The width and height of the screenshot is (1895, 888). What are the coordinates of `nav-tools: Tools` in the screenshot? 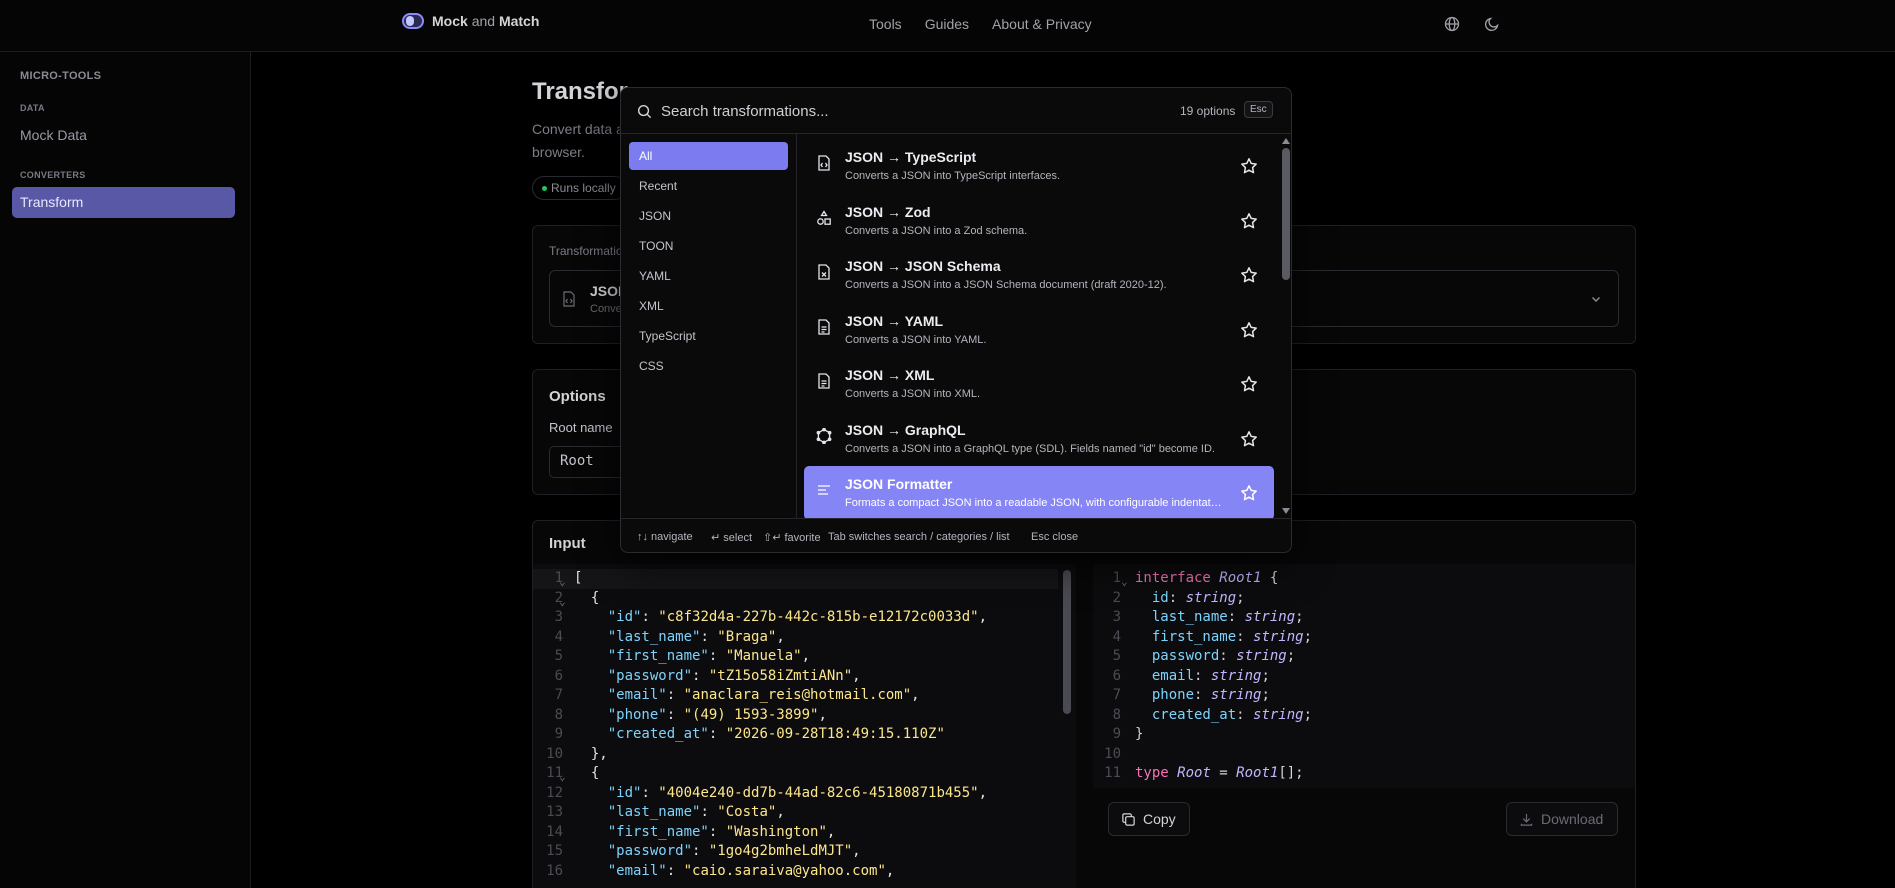 It's located at (885, 24).